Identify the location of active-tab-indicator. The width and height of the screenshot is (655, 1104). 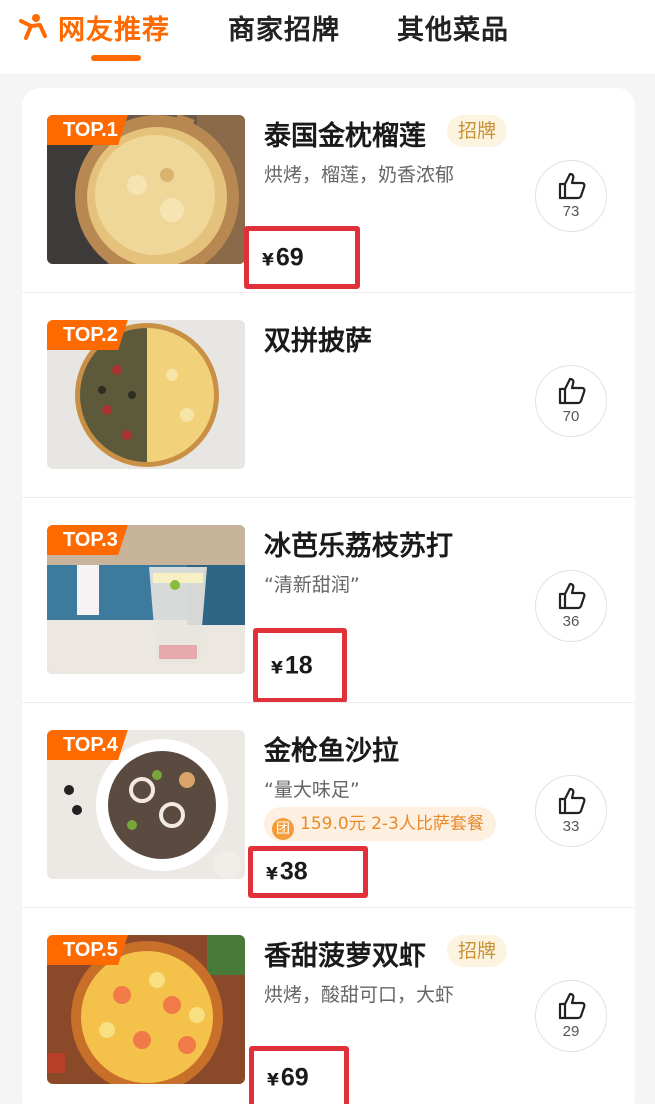
(116, 58).